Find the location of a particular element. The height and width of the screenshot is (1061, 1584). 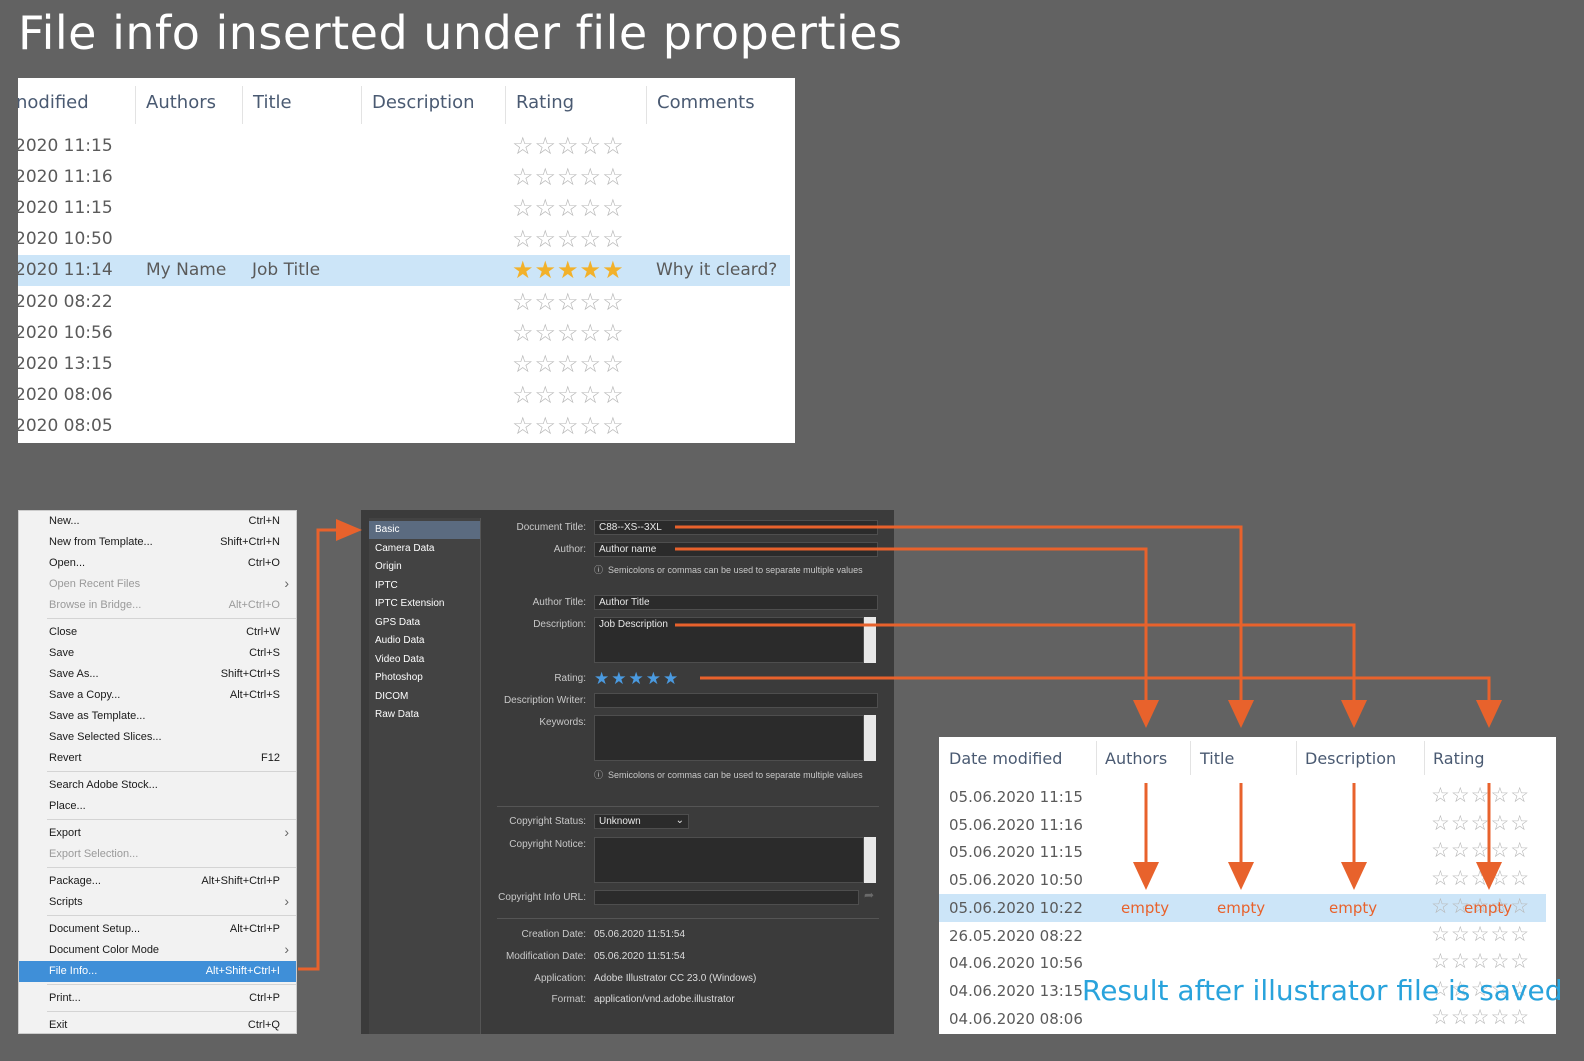

sidebar-item-basic: Basic is located at coordinates (424, 530).